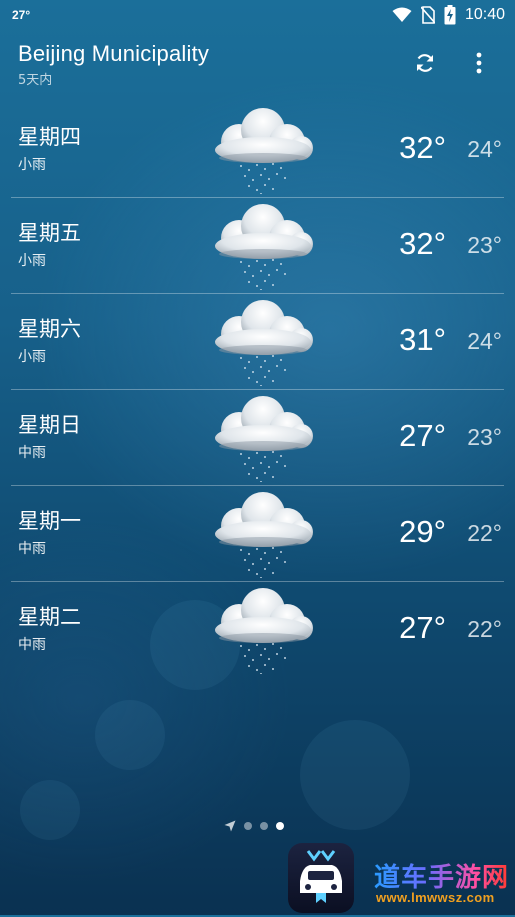 Image resolution: width=515 pixels, height=917 pixels. Describe the element at coordinates (49, 425) in the screenshot. I see `day-name: 星期日` at that location.